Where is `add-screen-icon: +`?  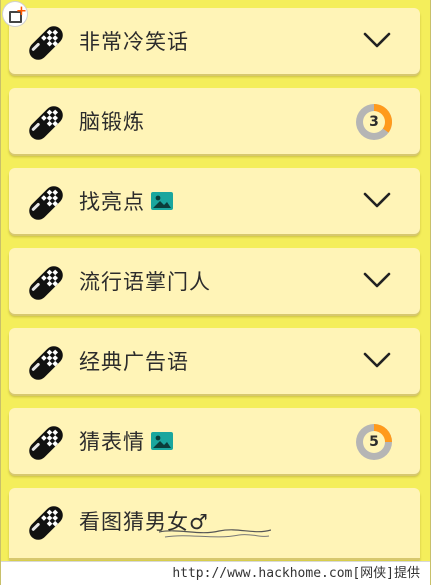 add-screen-icon: + is located at coordinates (15, 14).